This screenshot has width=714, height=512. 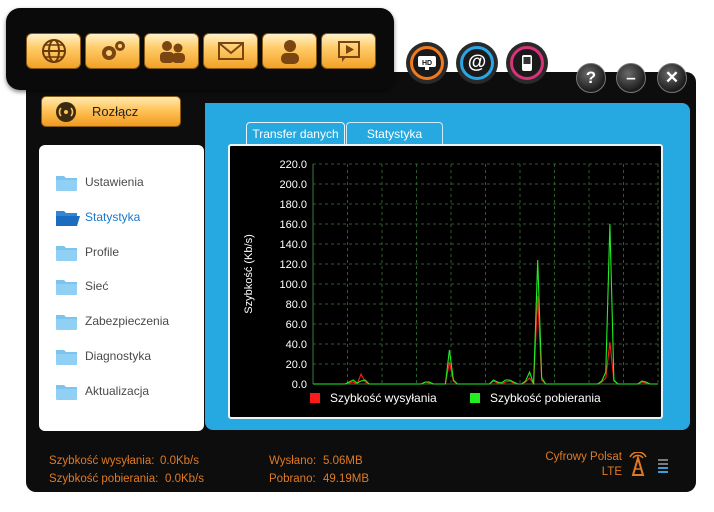 What do you see at coordinates (127, 286) in the screenshot?
I see `sidebar-item: Sieć` at bounding box center [127, 286].